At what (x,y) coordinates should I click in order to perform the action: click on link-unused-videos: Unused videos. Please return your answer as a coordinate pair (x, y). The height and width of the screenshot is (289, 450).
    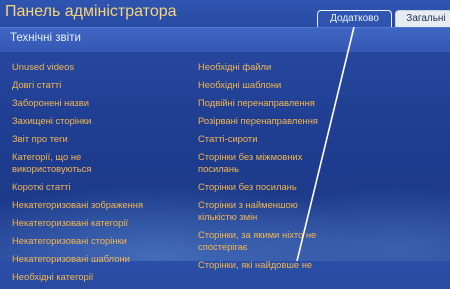
    Looking at the image, I should click on (99, 67).